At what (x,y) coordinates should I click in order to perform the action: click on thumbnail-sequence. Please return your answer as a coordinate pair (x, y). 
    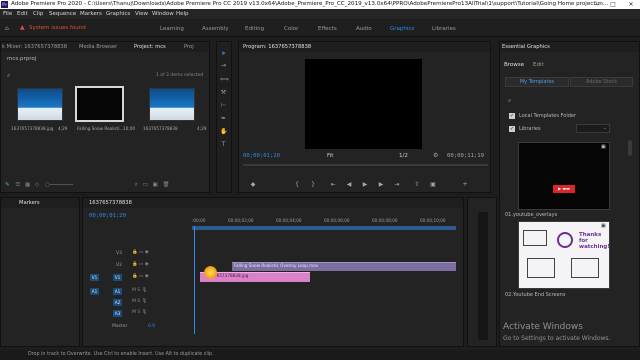
    Looking at the image, I should click on (172, 104).